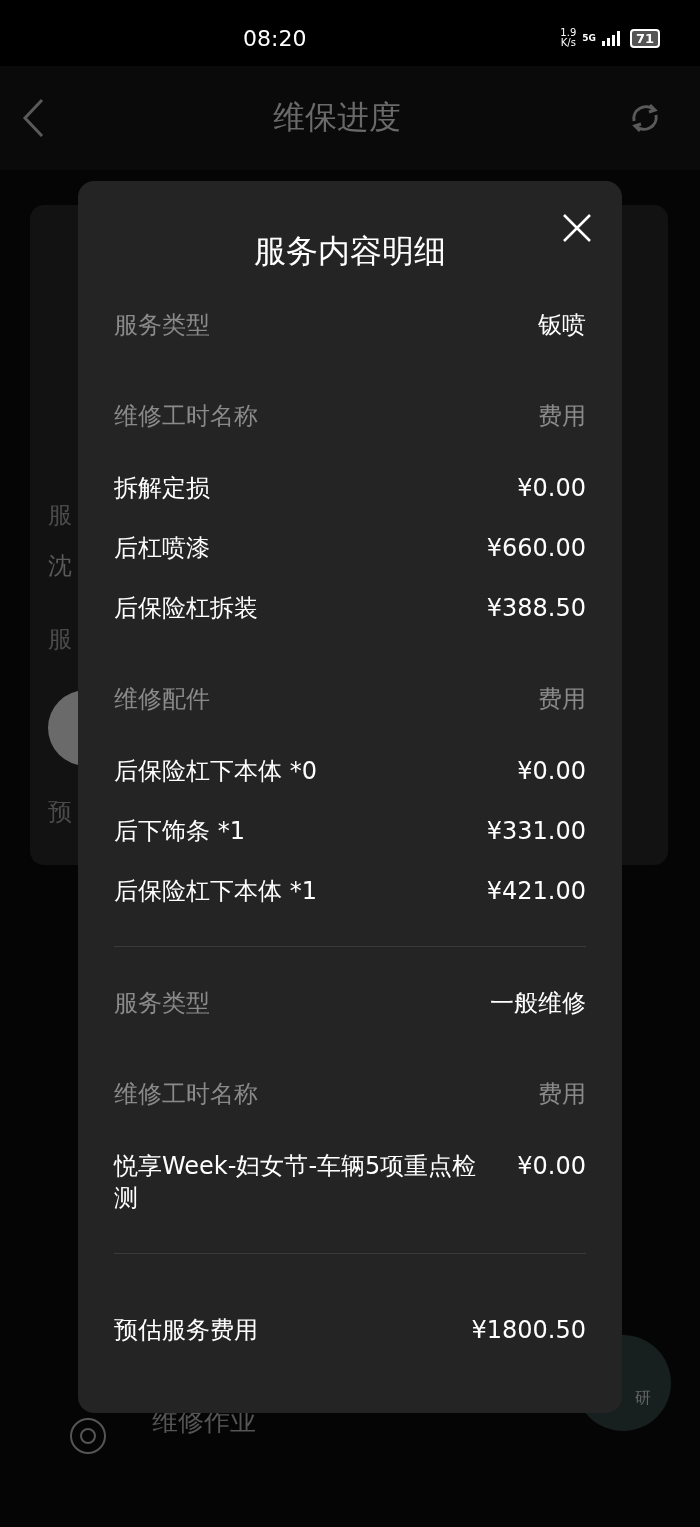  What do you see at coordinates (536, 891) in the screenshot?
I see `line-item-price: ¥421.00` at bounding box center [536, 891].